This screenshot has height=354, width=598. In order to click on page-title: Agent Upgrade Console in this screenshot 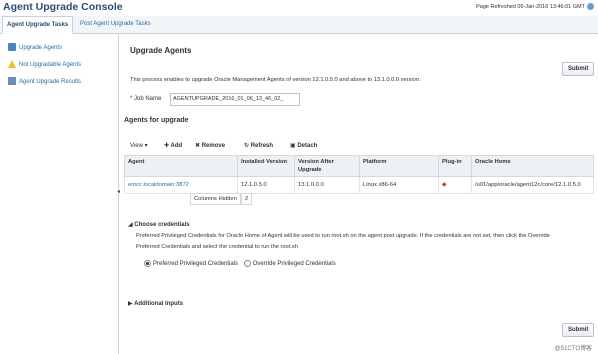, I will do `click(63, 7)`.